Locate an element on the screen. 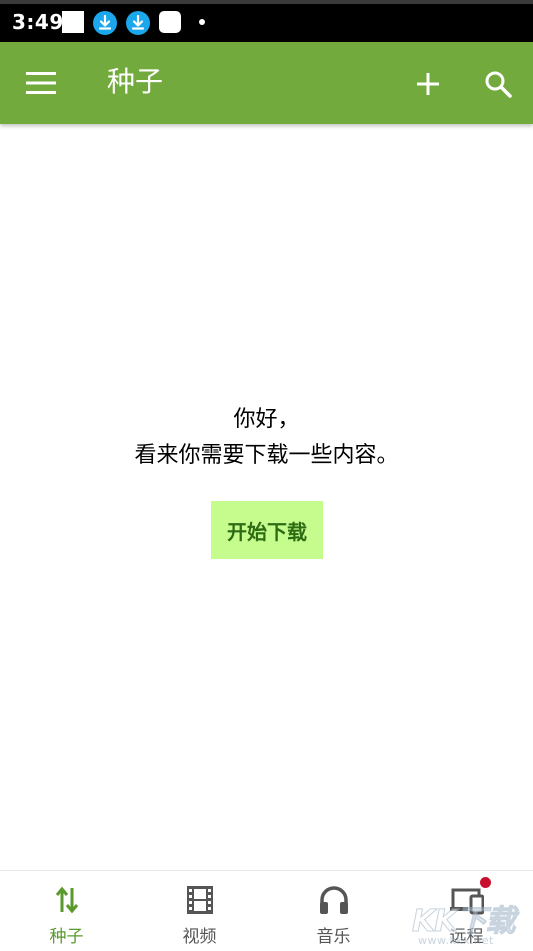  search-button is located at coordinates (498, 84).